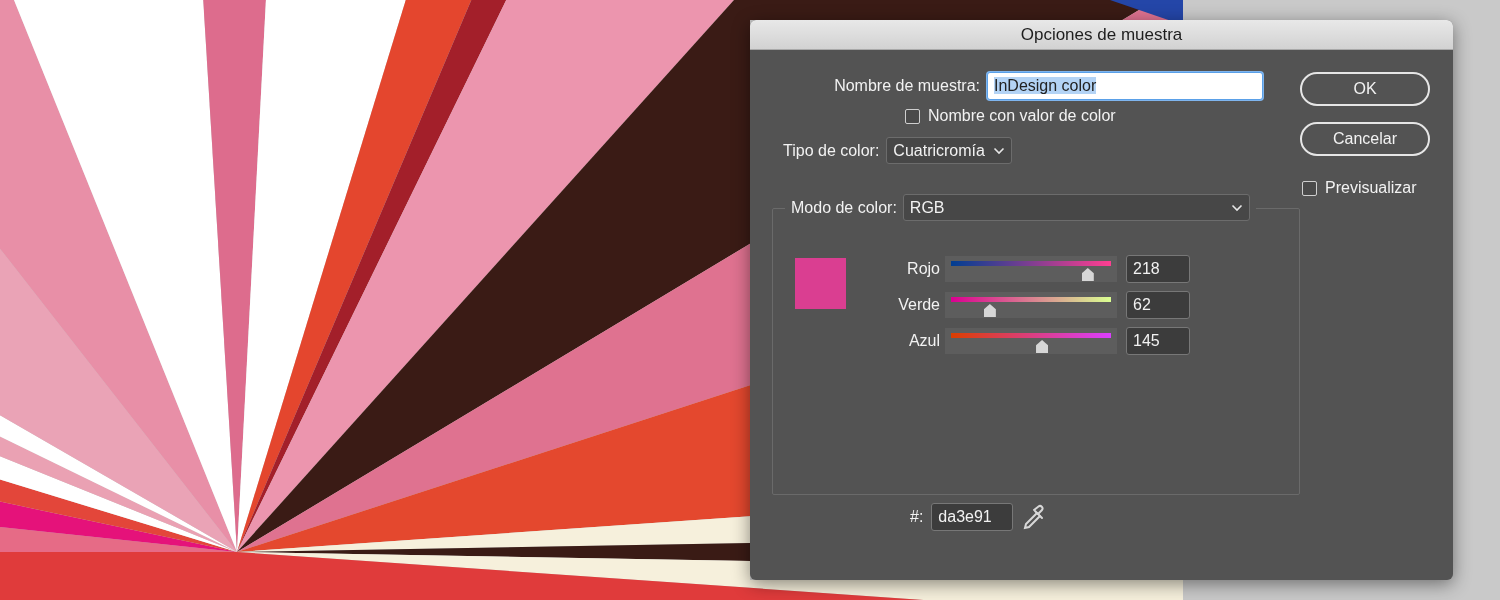  I want to click on value-input-field: 218, so click(1158, 269).